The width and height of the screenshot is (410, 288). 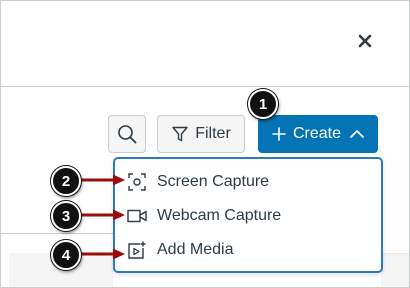 I want to click on close-button, so click(x=365, y=41).